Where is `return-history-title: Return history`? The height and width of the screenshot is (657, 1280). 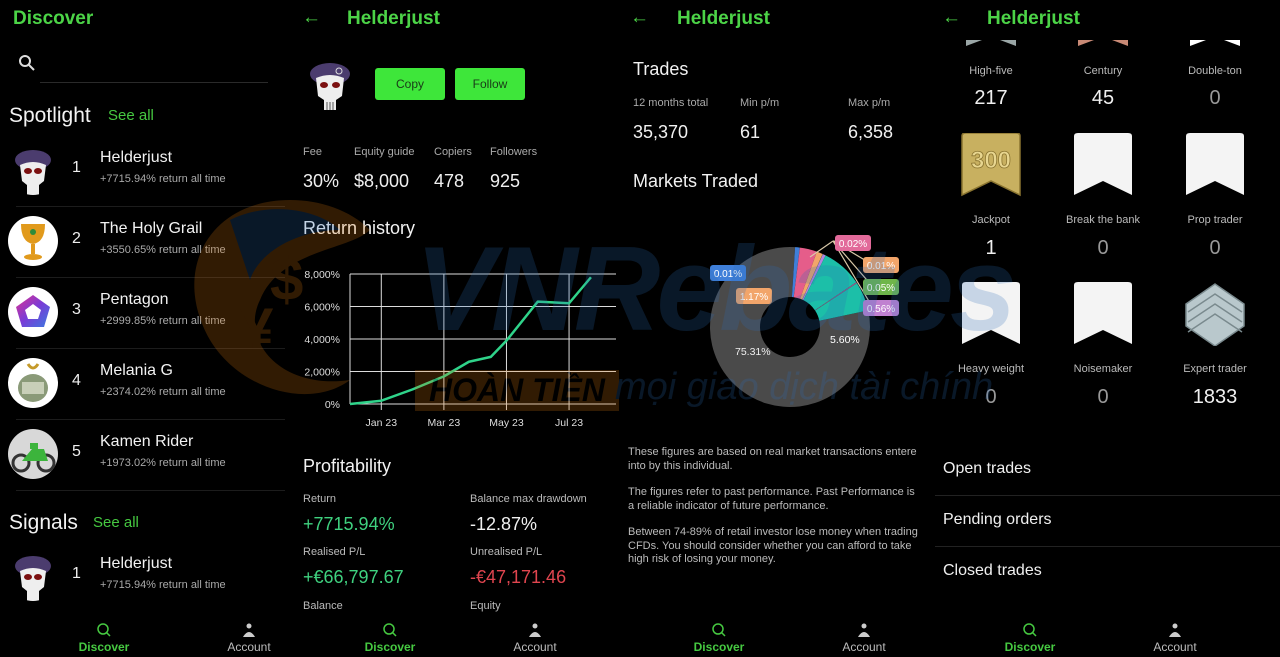
return-history-title: Return history is located at coordinates (359, 228).